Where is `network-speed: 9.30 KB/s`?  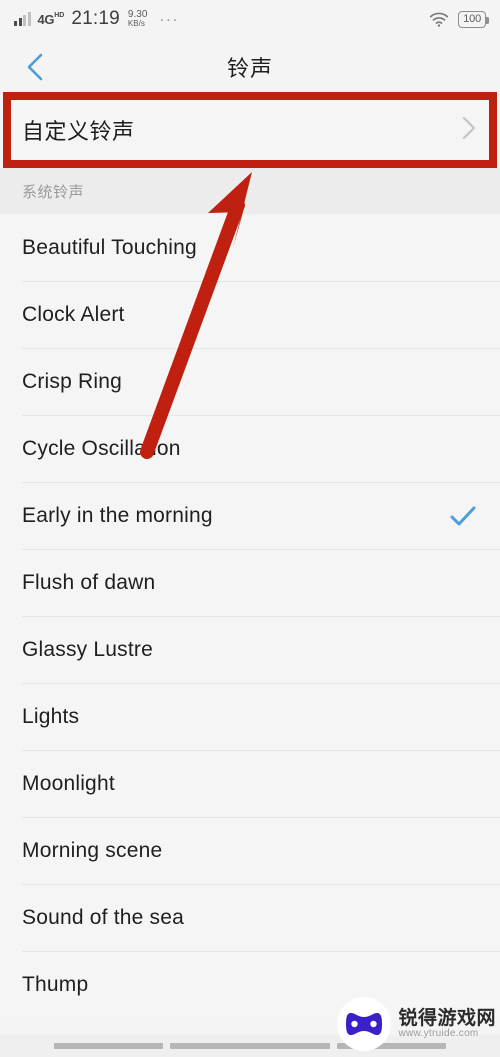
network-speed: 9.30 KB/s is located at coordinates (137, 19).